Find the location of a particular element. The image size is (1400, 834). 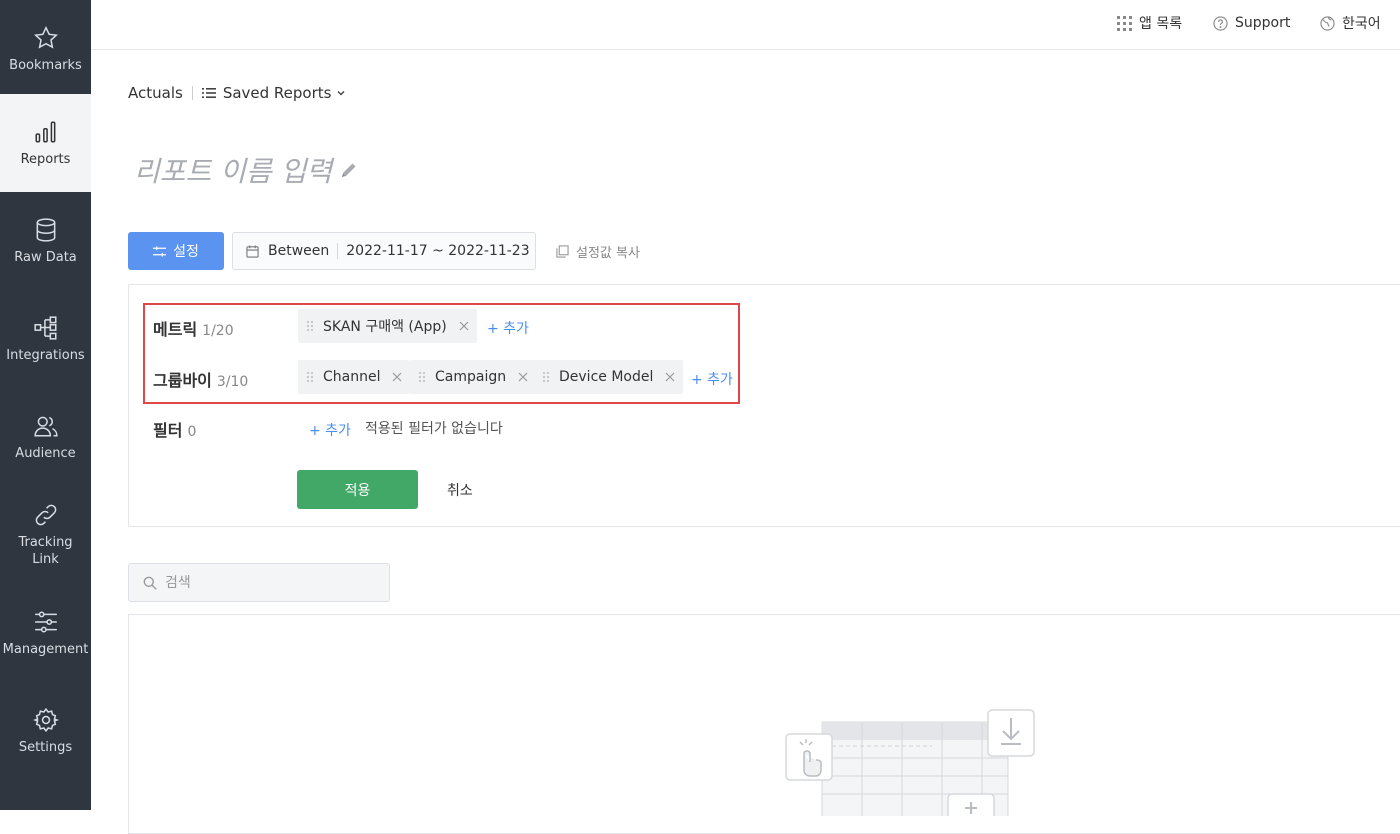

groupby-chip-label: Channel is located at coordinates (352, 377).